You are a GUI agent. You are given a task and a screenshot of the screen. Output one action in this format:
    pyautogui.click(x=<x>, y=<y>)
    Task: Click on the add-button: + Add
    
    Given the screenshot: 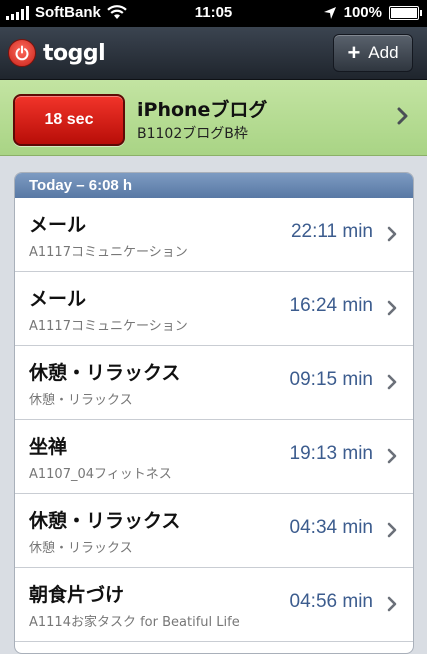 What is the action you would take?
    pyautogui.click(x=373, y=53)
    